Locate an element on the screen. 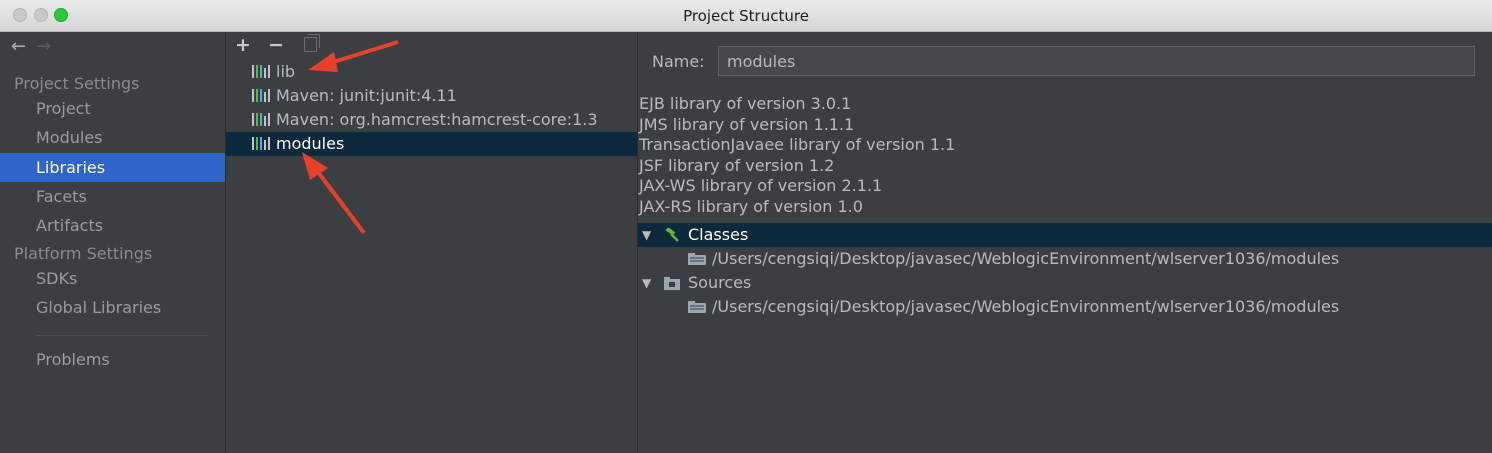 The width and height of the screenshot is (1492, 453). library-item-modules: modules is located at coordinates (431, 144).